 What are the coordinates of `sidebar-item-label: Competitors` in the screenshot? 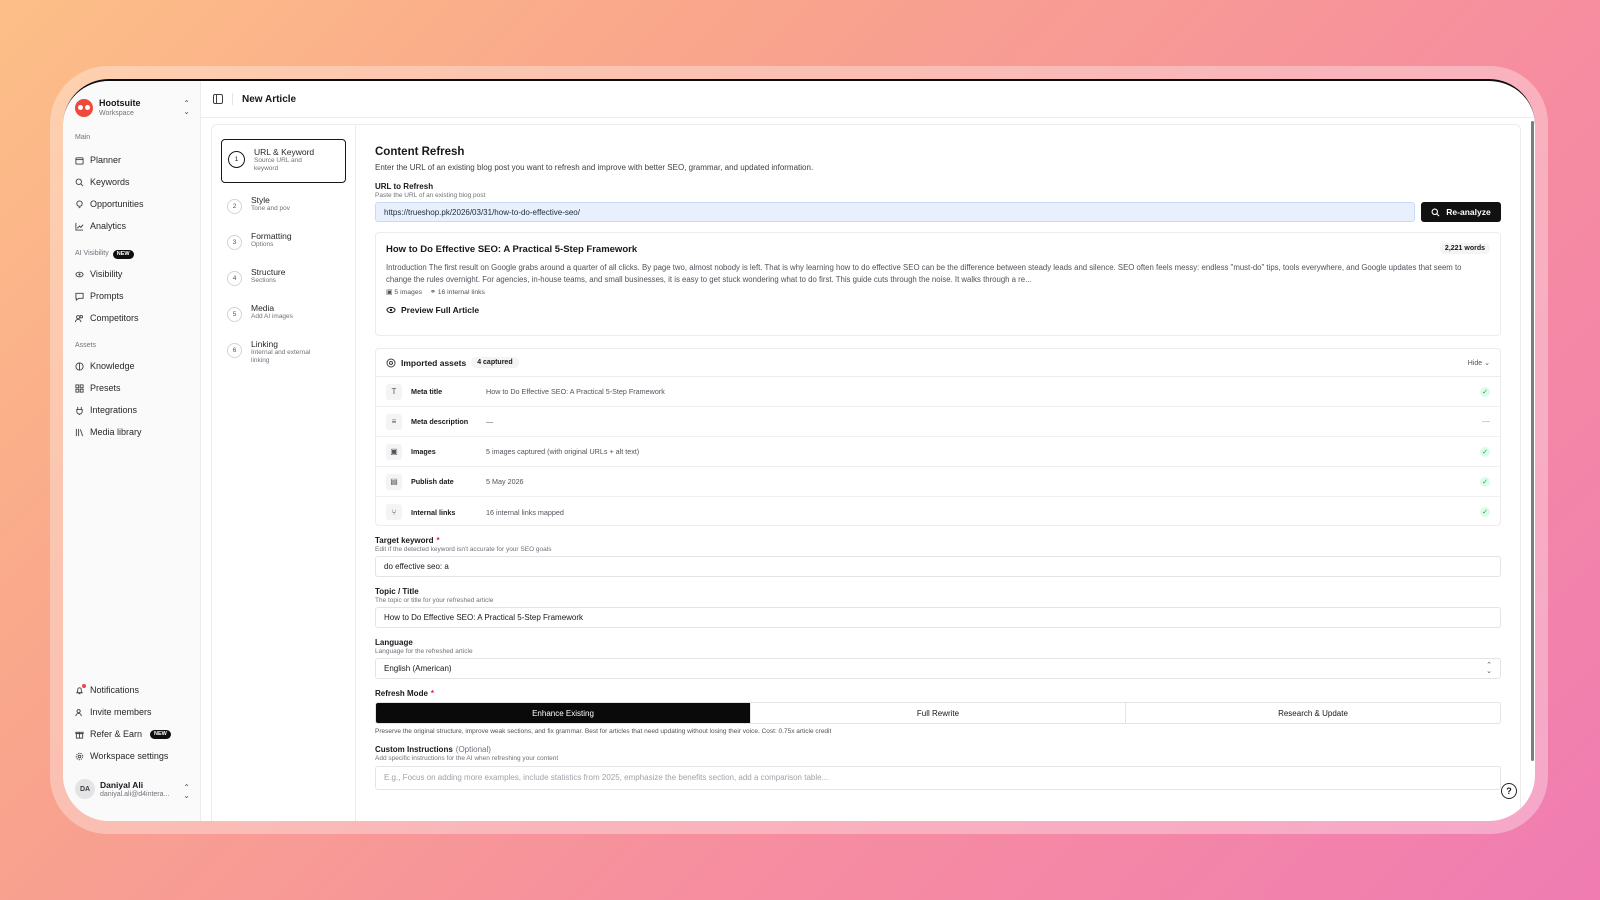 It's located at (114, 318).